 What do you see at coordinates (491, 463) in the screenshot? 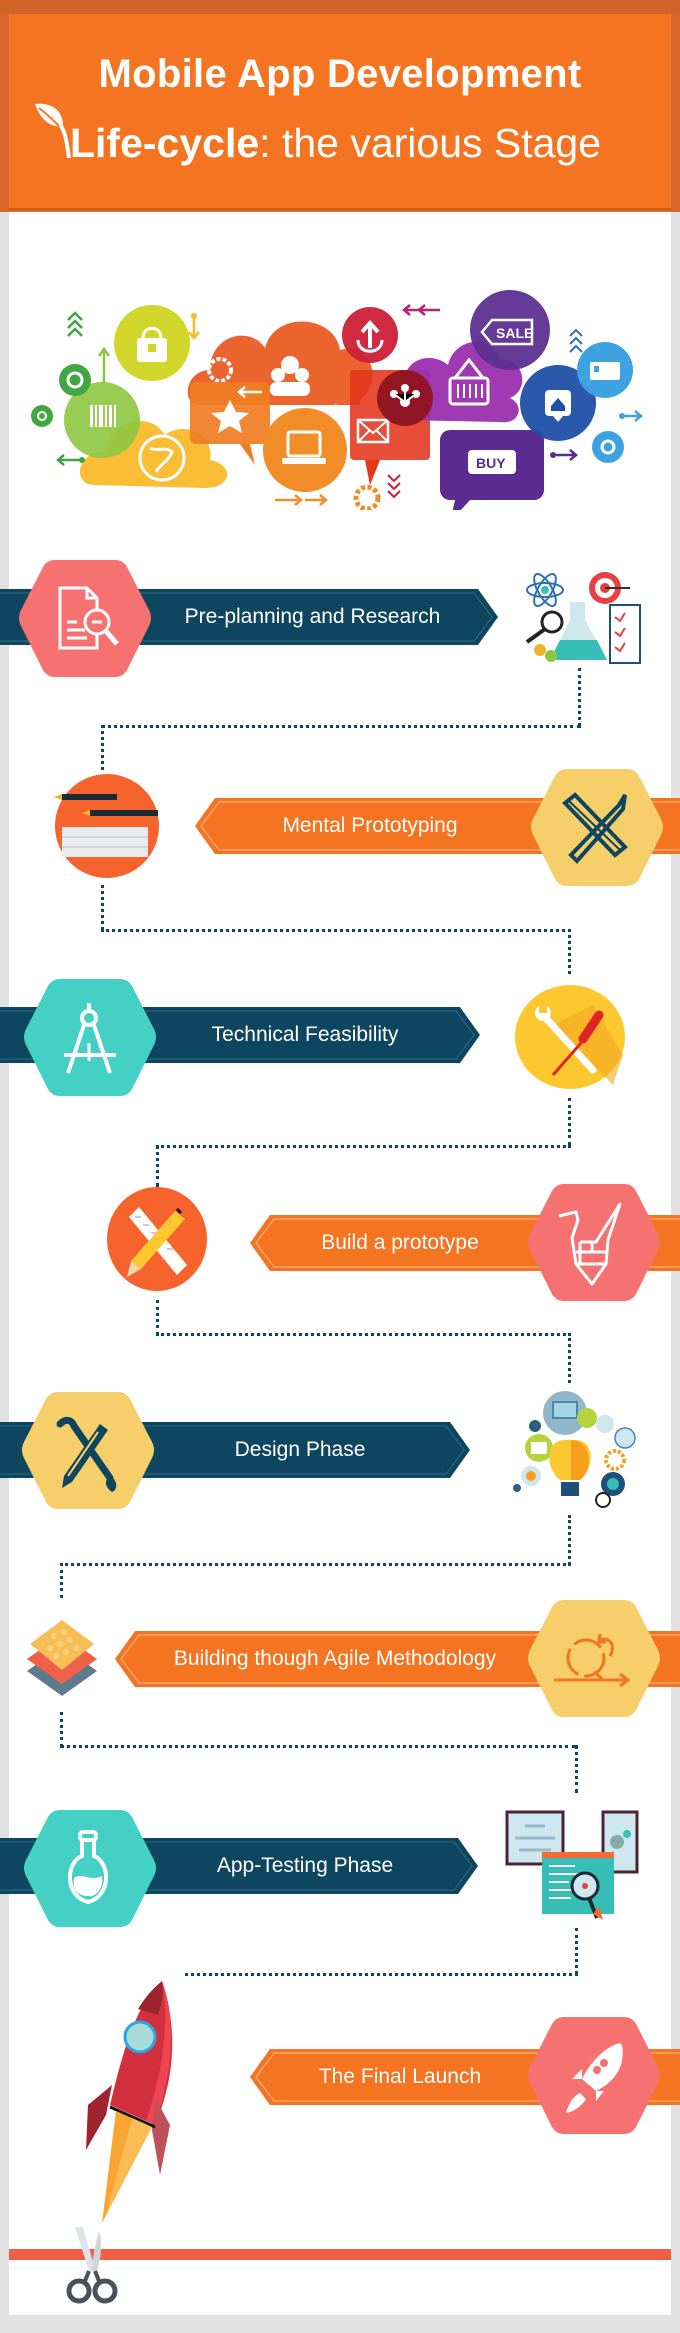
I see `buy-label: BUY` at bounding box center [491, 463].